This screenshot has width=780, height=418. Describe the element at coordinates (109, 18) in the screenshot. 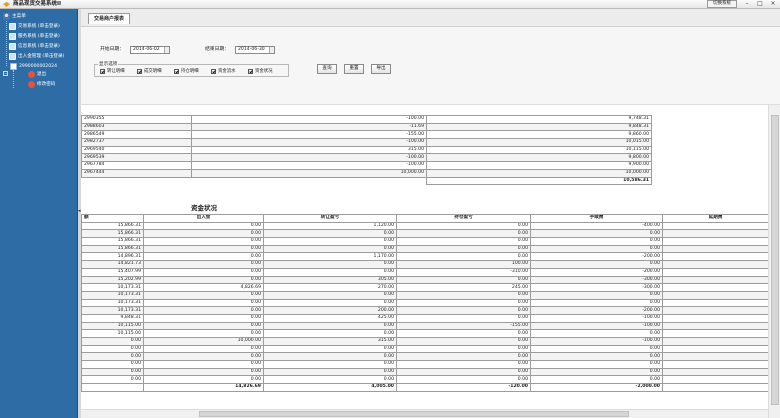

I see `tab-merchant-report: 交易商户报表` at that location.